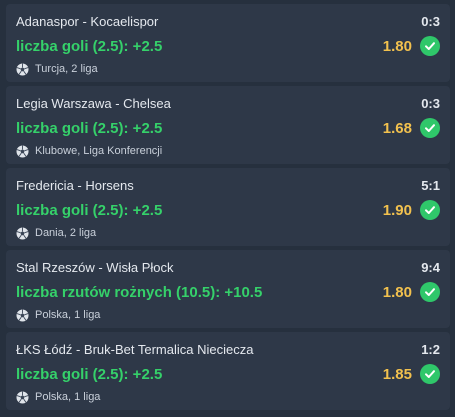 This screenshot has width=455, height=417. Describe the element at coordinates (228, 267) in the screenshot. I see `bet-card-header: Stal Rzeszów - Wisła Płock 9:4` at that location.